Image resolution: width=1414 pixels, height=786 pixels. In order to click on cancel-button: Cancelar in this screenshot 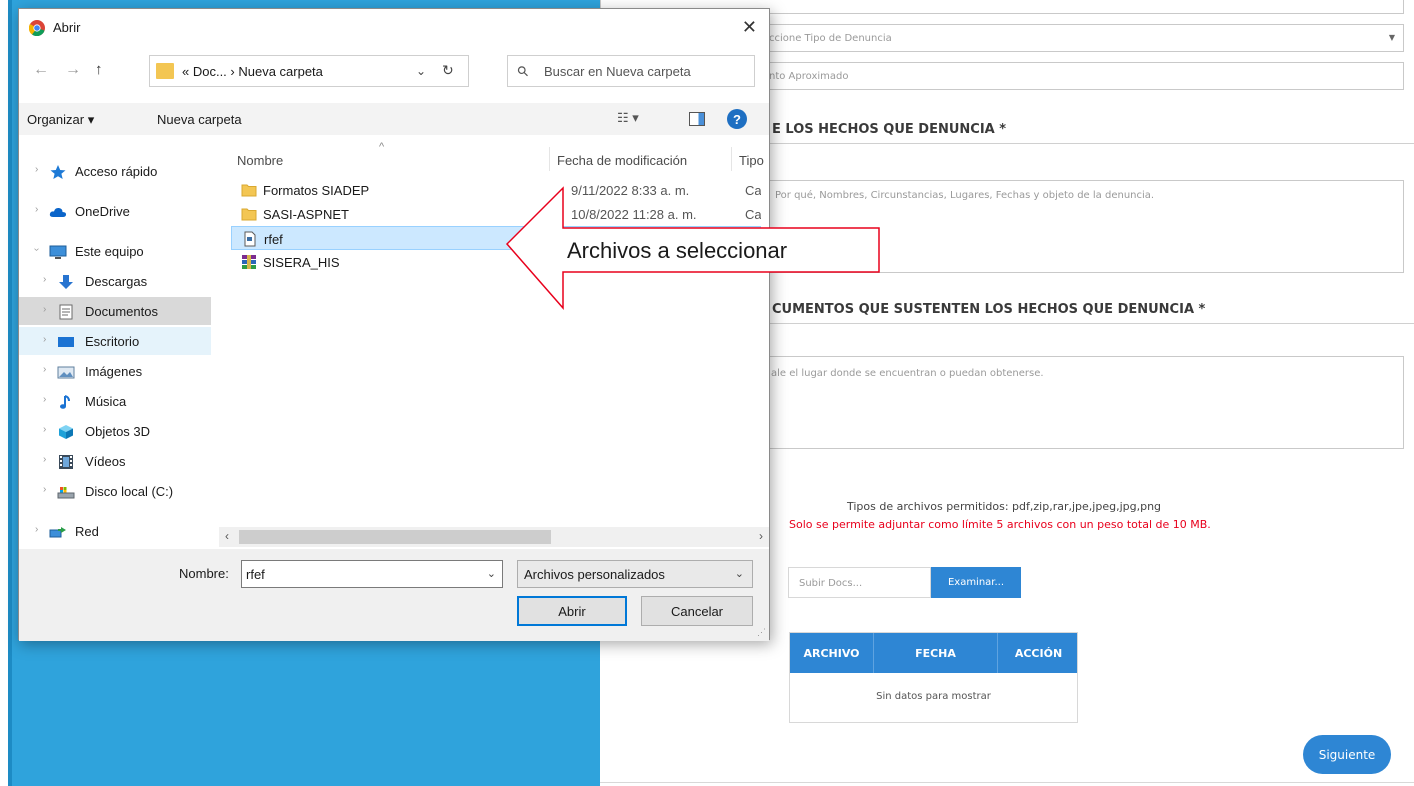, I will do `click(697, 611)`.